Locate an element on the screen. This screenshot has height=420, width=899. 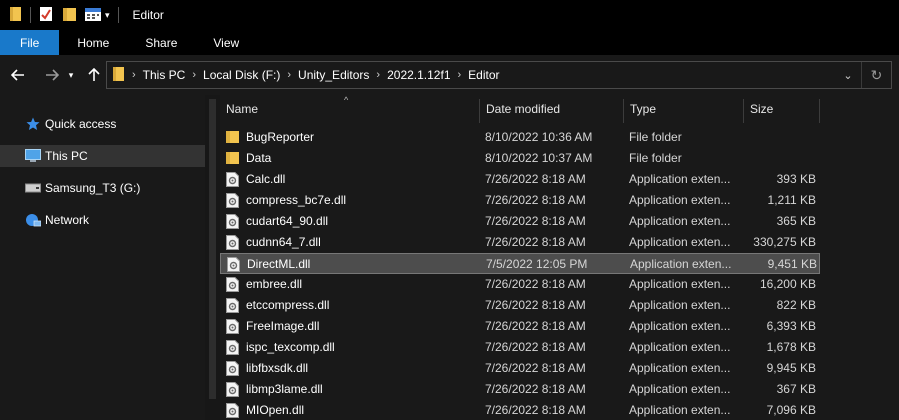
sidebar-scrollbar is located at coordinates (212, 257).